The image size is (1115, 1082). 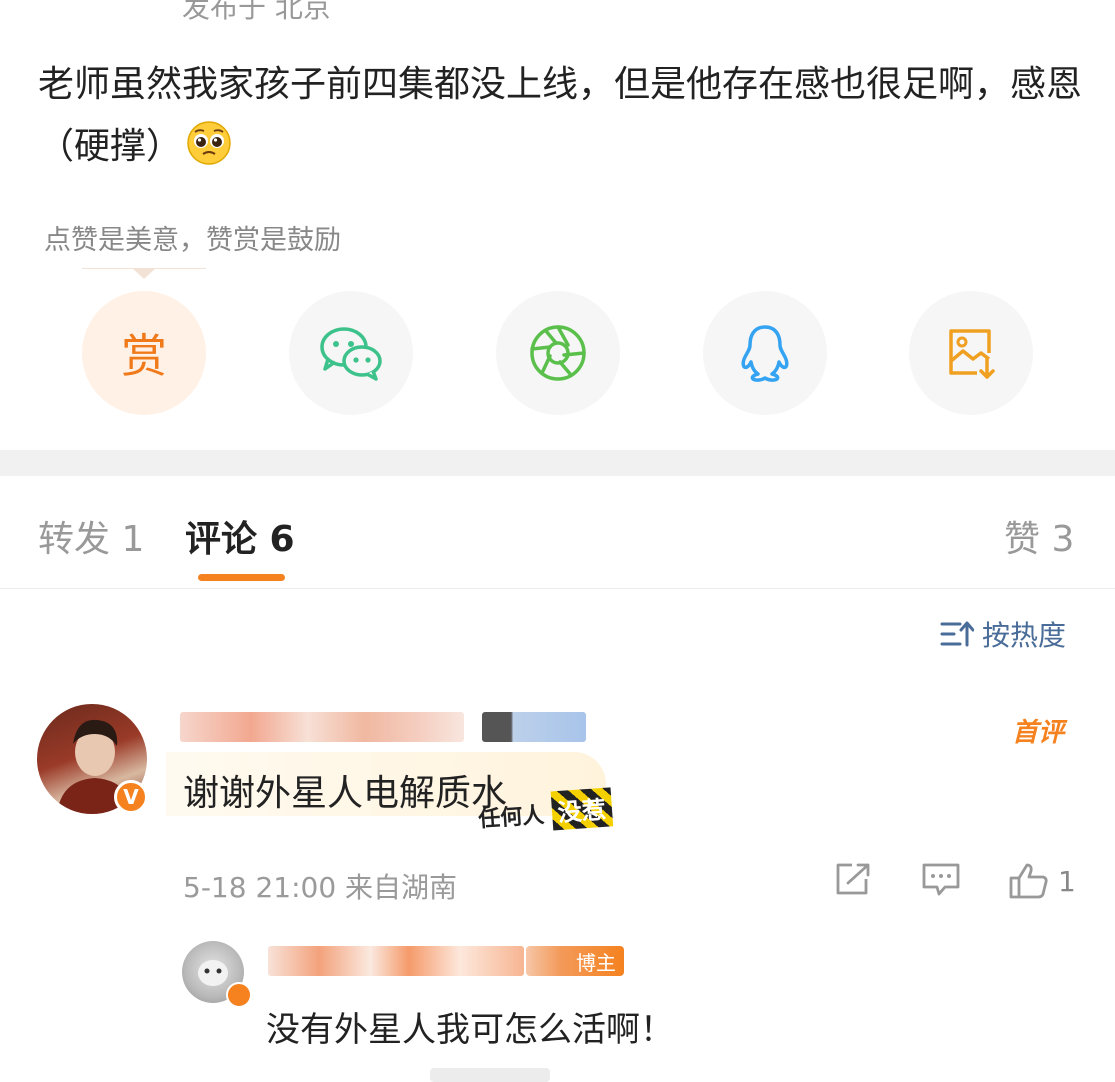 What do you see at coordinates (1024, 635) in the screenshot?
I see `sort-label: 按热度` at bounding box center [1024, 635].